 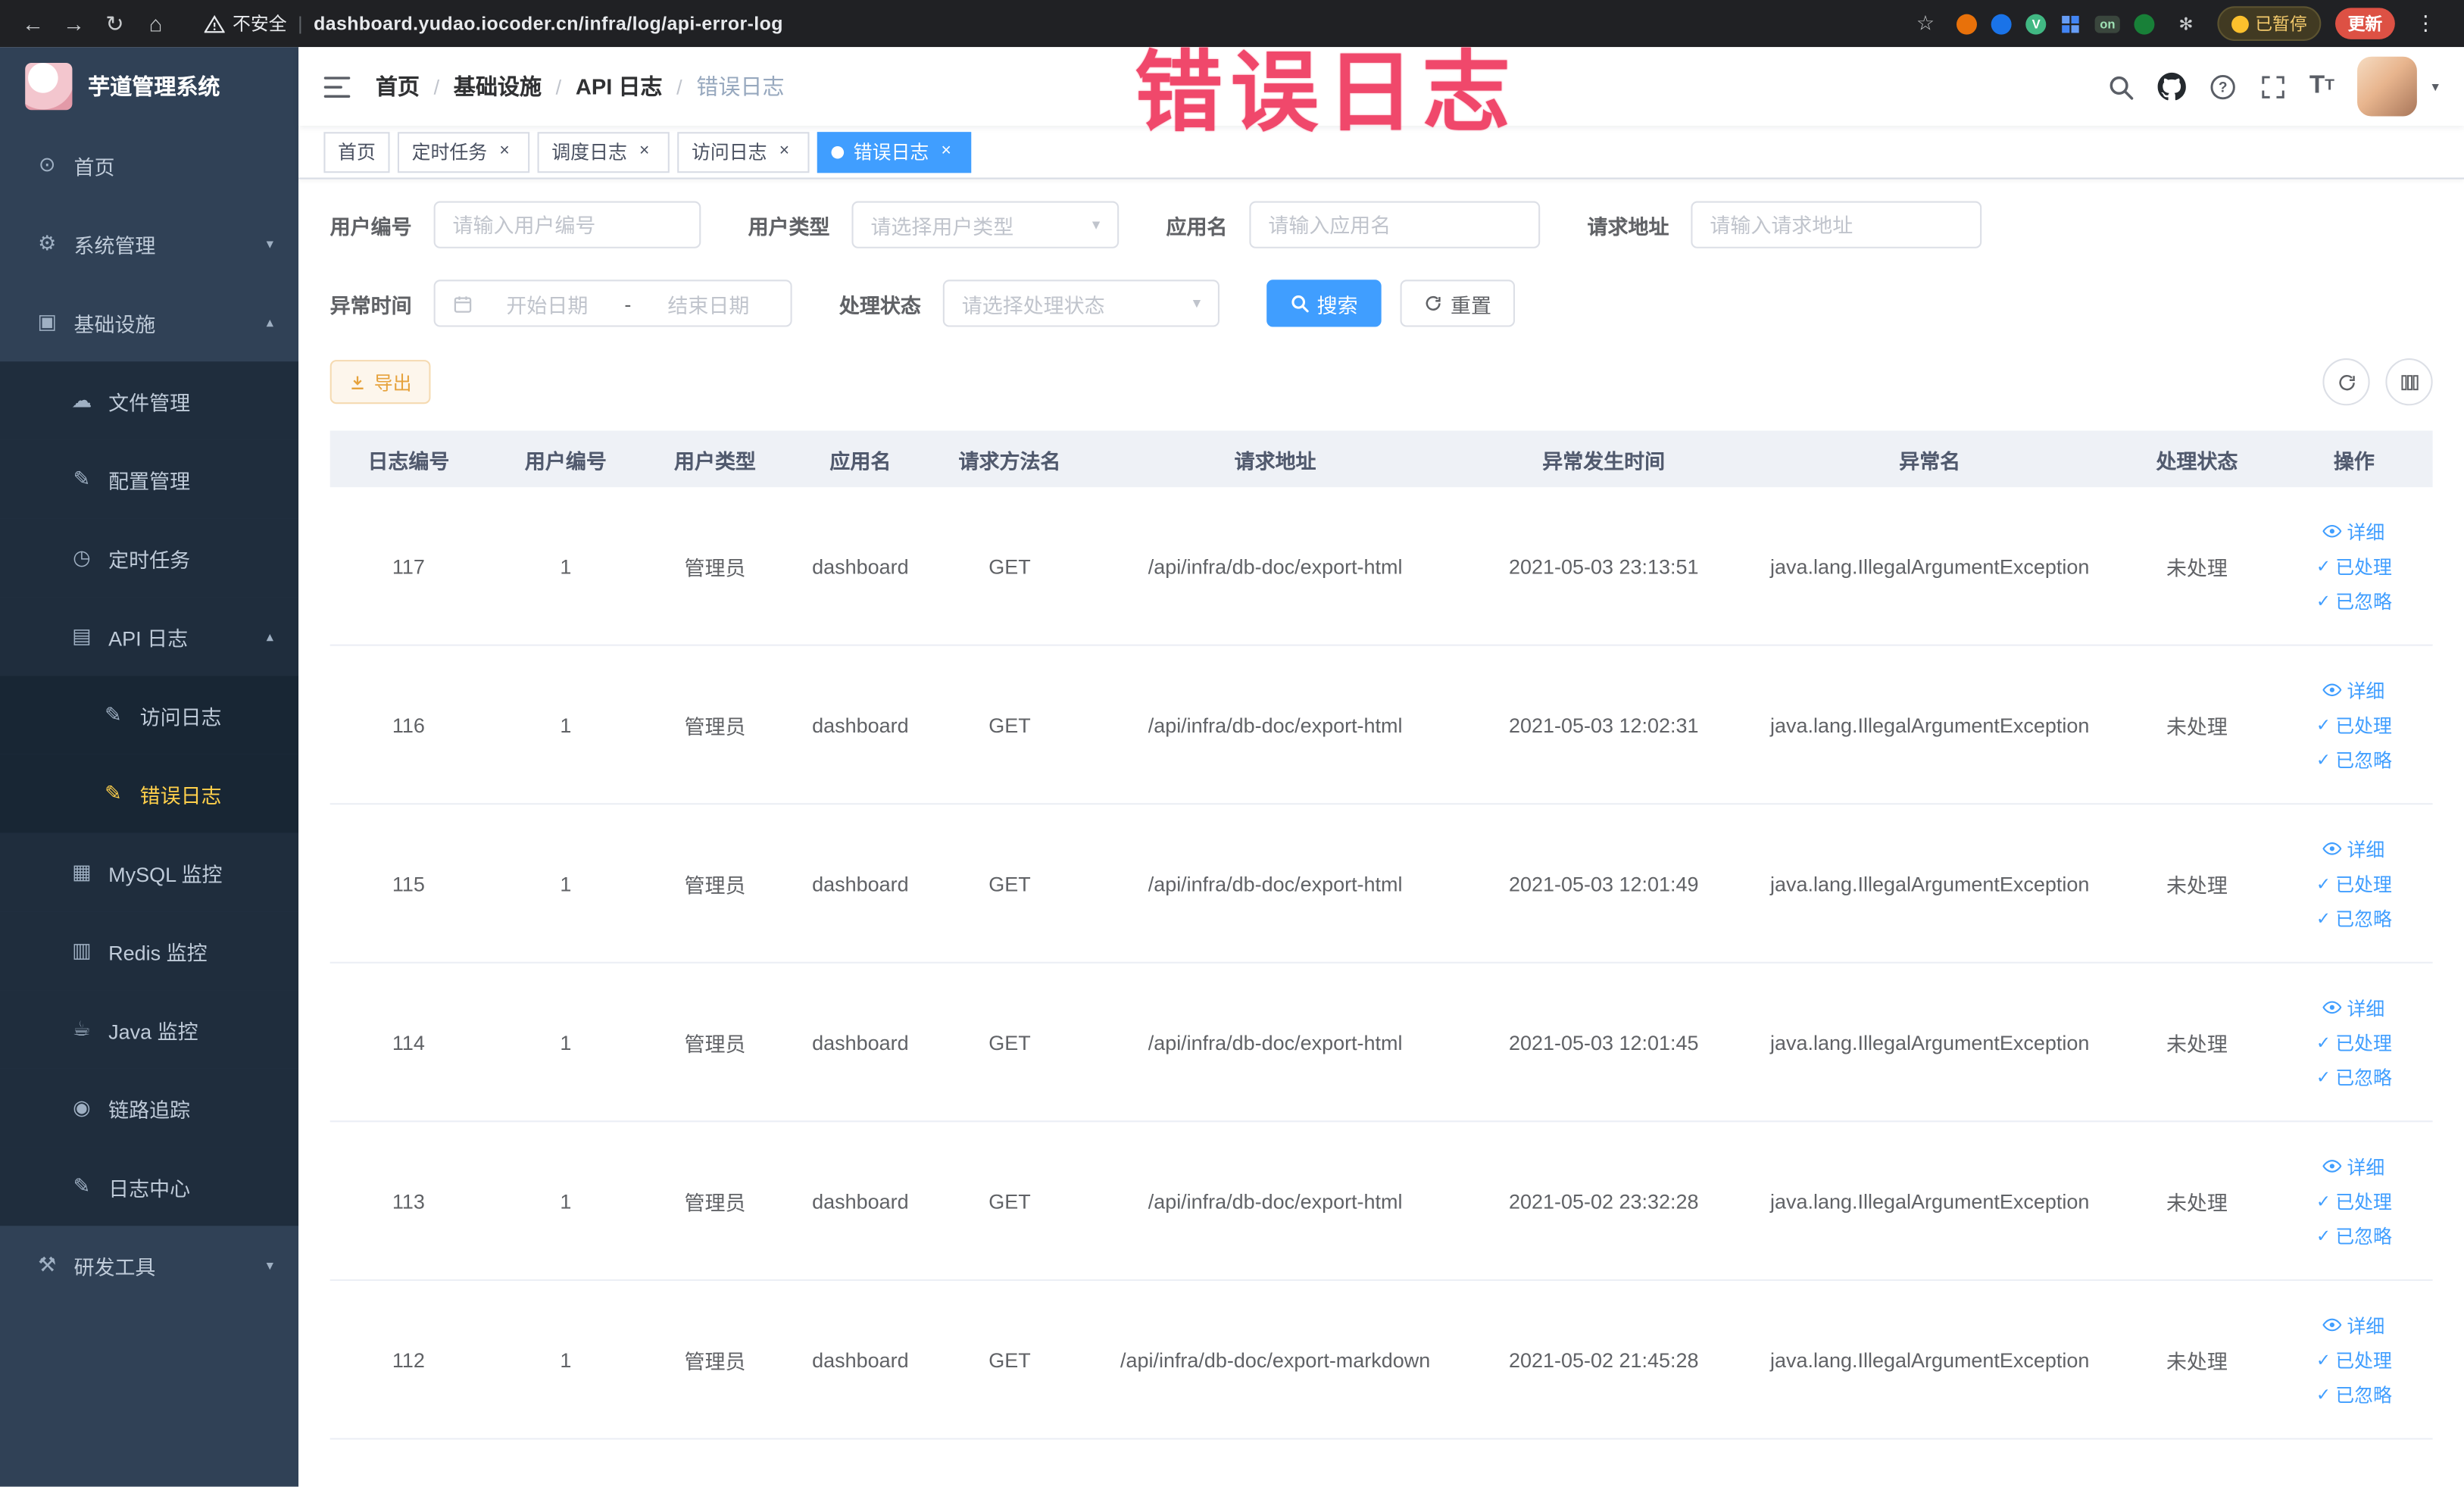 I want to click on sidebar-item-log-center: ✎ 日志中心, so click(x=149, y=1186).